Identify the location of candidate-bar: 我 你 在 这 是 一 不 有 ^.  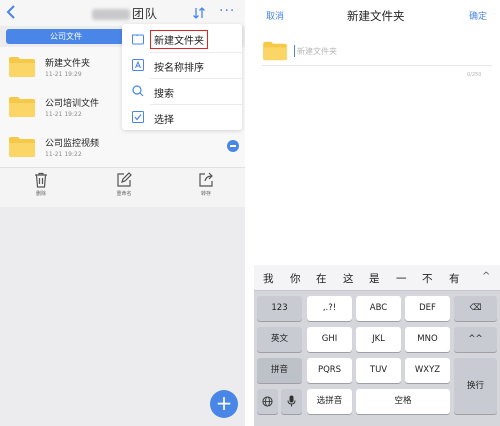
(377, 278).